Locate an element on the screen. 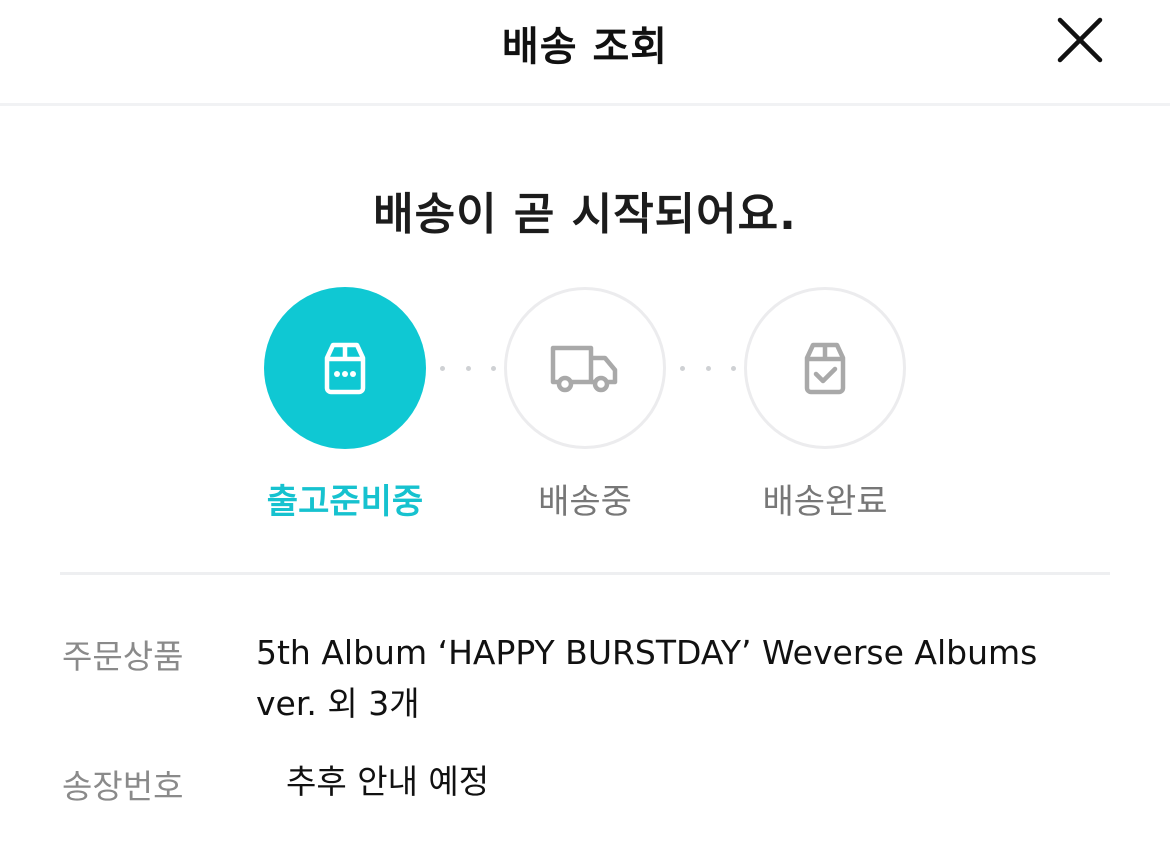  step-label-delivered: 배송완료 is located at coordinates (825, 502).